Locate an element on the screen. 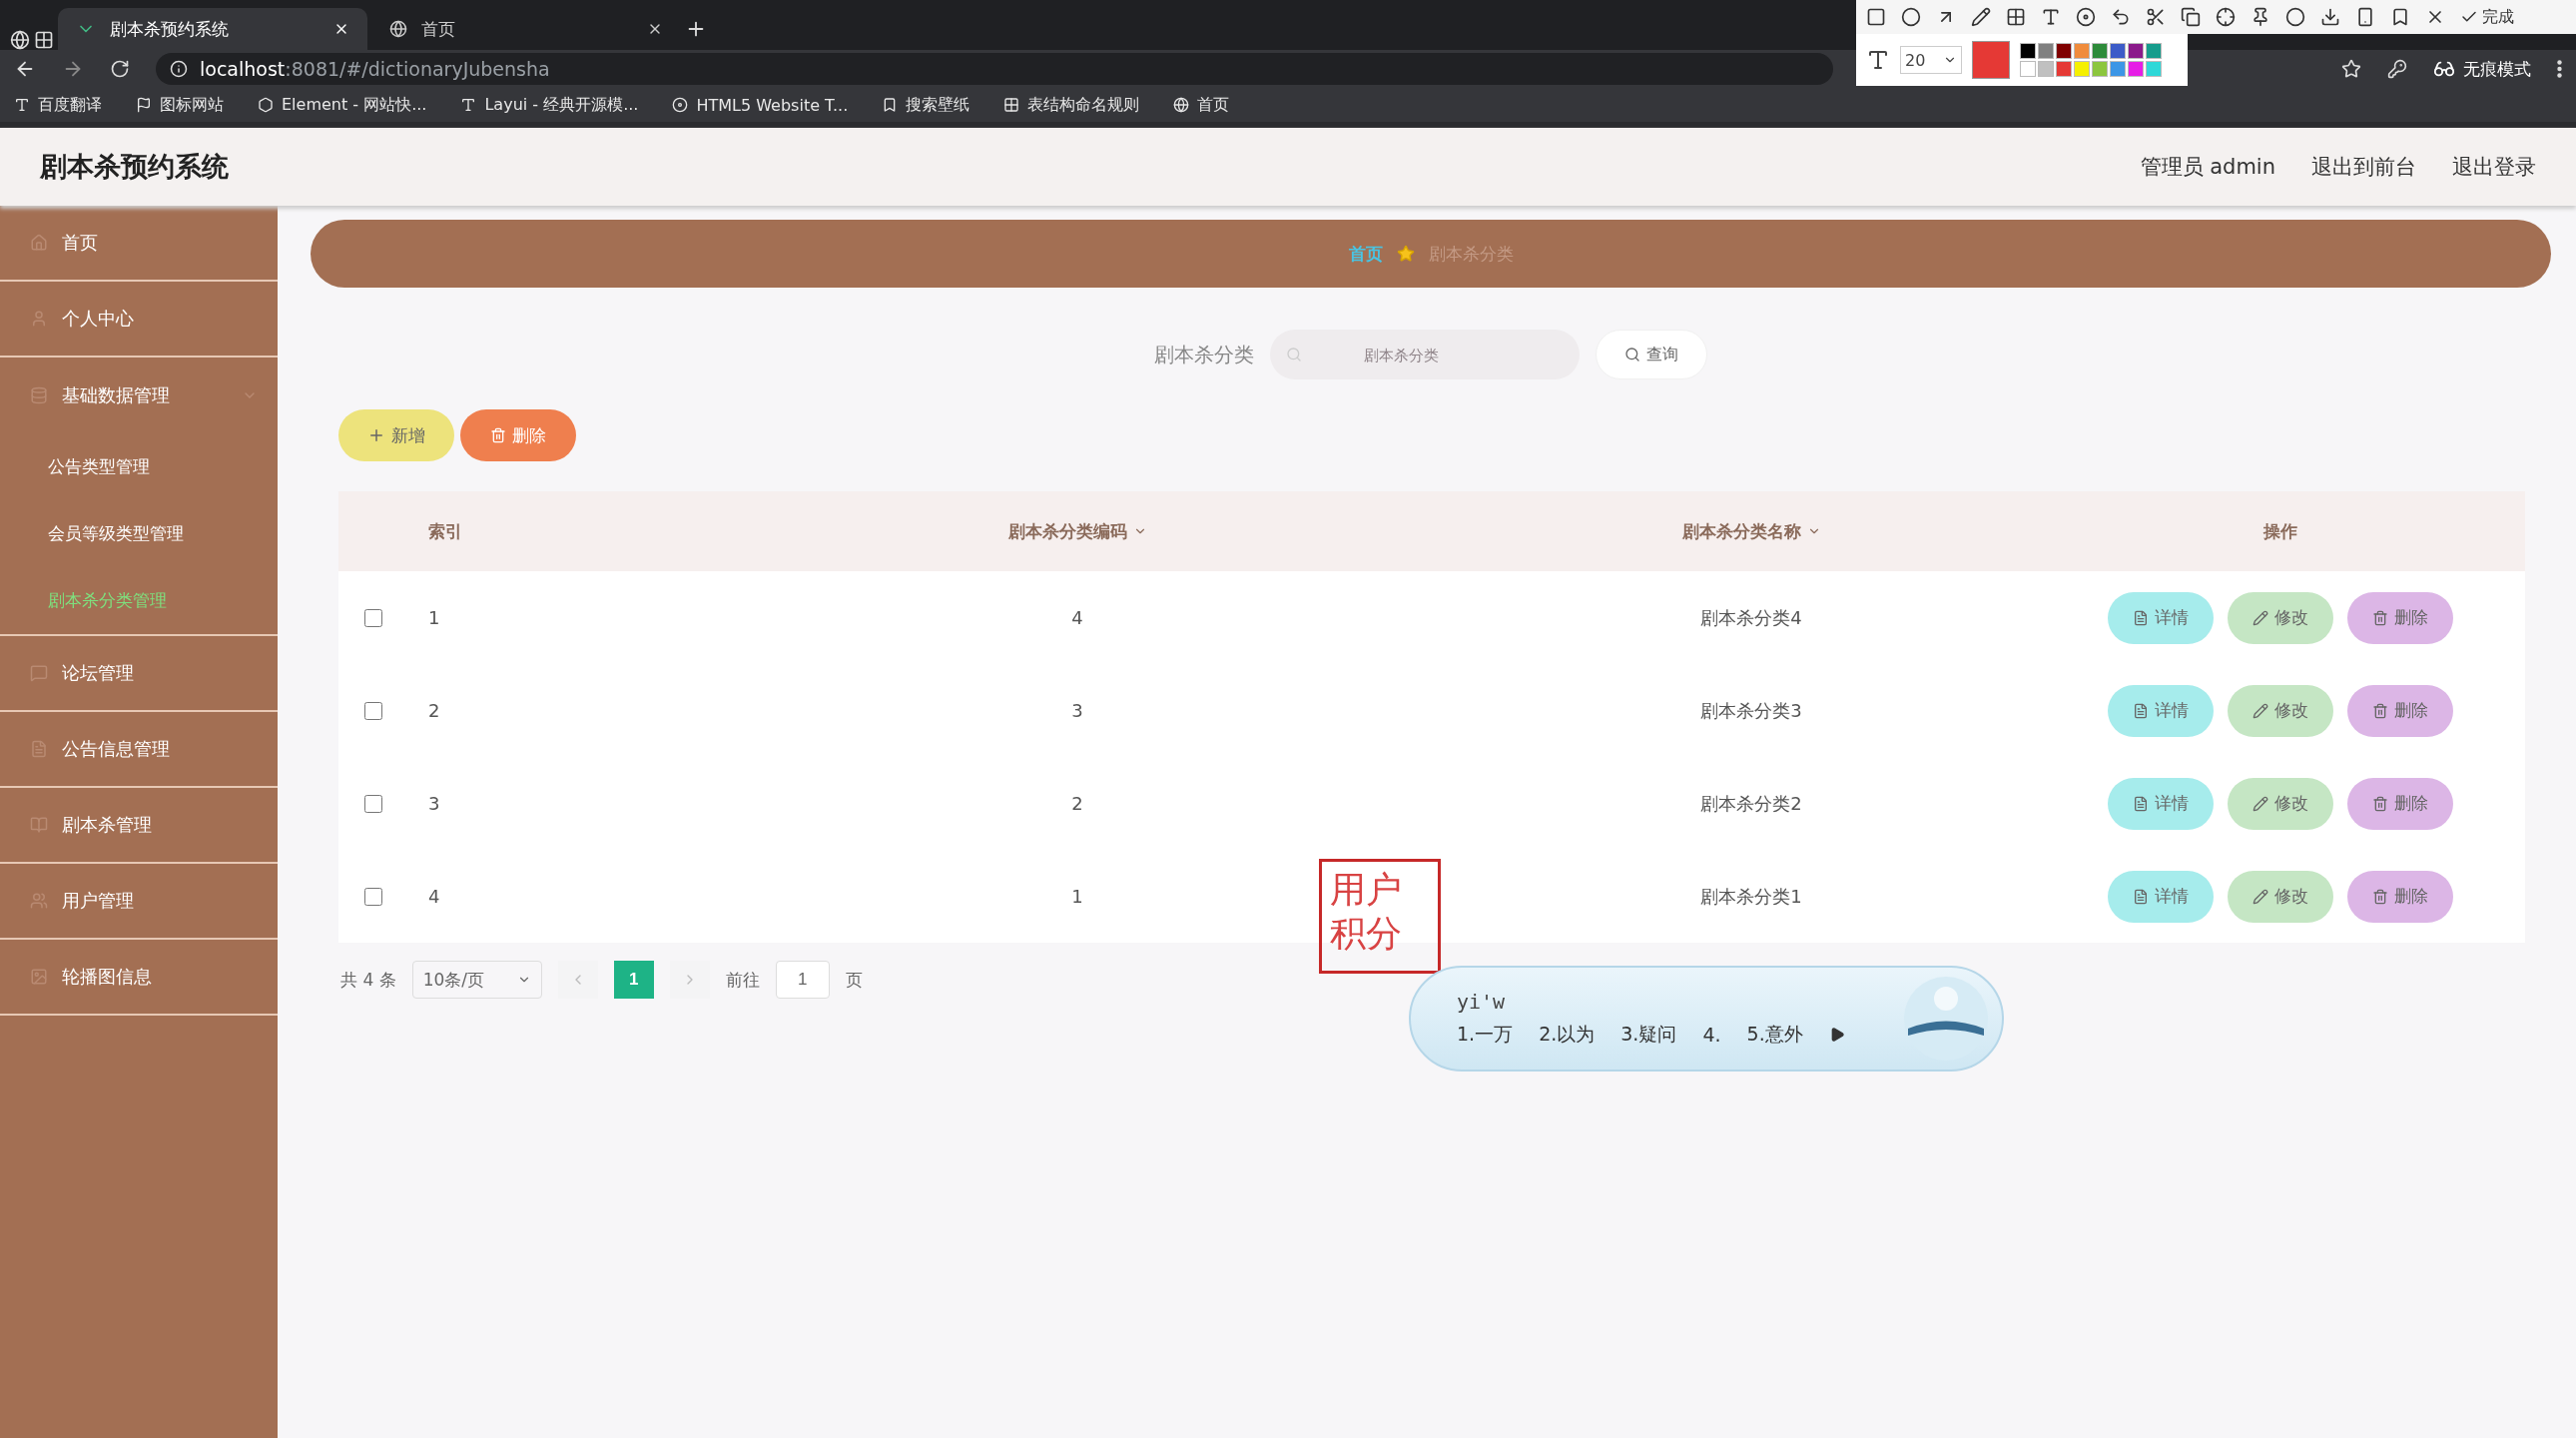 The width and height of the screenshot is (2576, 1438). total-count: 共 4 条 is located at coordinates (368, 980).